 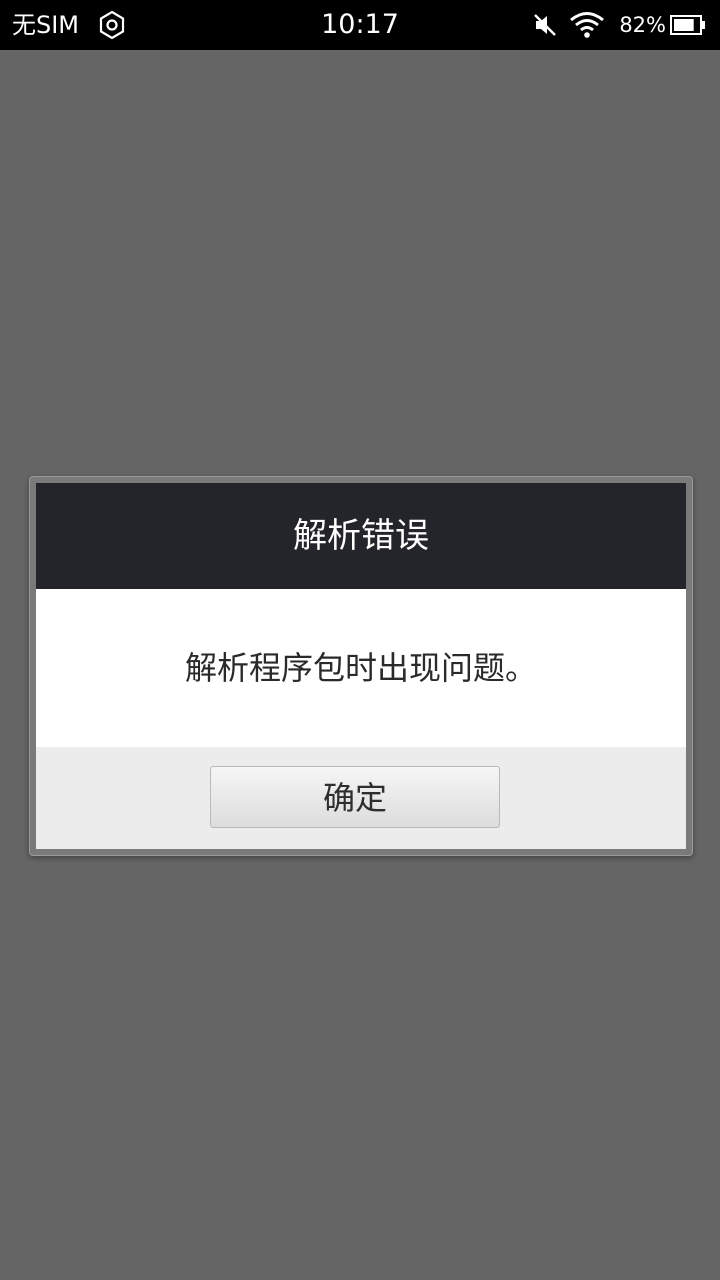 What do you see at coordinates (545, 25) in the screenshot?
I see `mute-icon` at bounding box center [545, 25].